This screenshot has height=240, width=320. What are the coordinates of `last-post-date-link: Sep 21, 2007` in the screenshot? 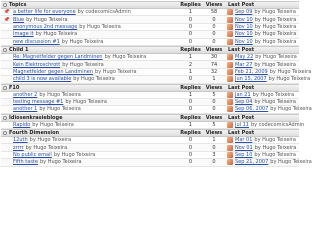 It's located at (251, 162).